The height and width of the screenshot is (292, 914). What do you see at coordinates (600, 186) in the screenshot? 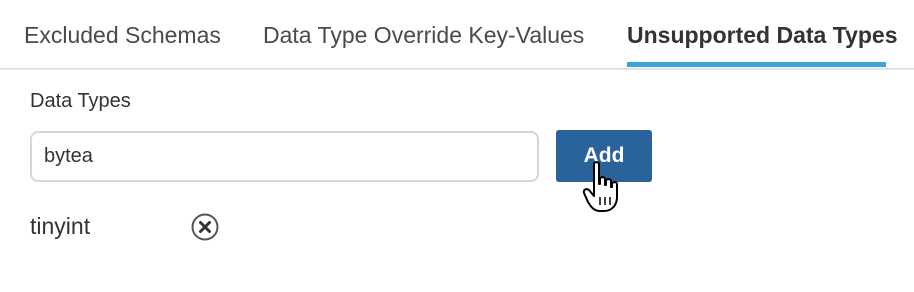
I see `hand-pointer-icon` at bounding box center [600, 186].